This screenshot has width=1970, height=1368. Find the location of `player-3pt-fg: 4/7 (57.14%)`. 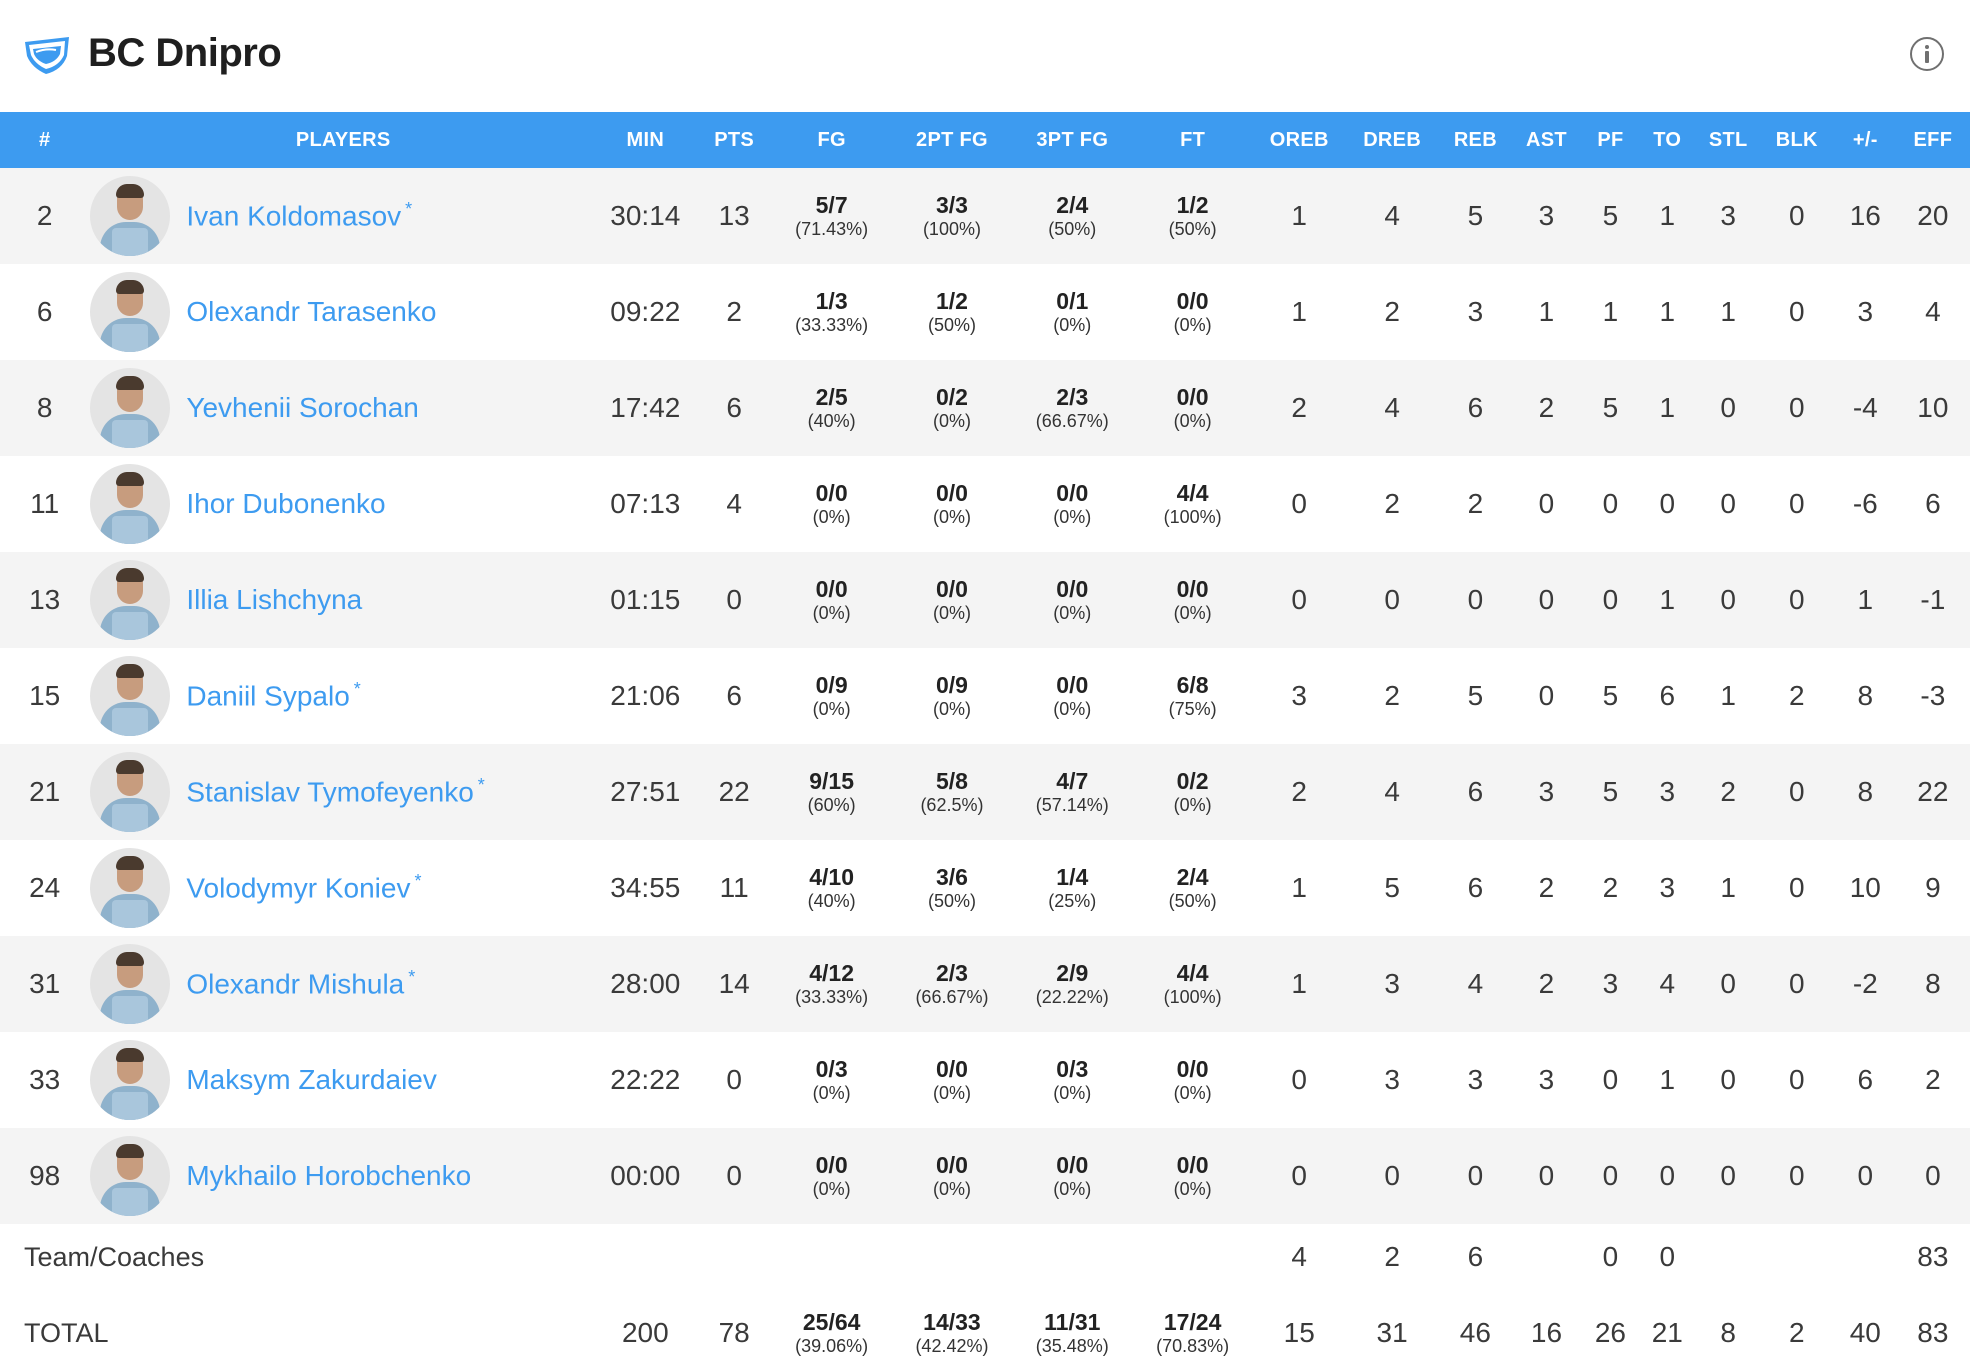

player-3pt-fg: 4/7 (57.14%) is located at coordinates (1072, 791).